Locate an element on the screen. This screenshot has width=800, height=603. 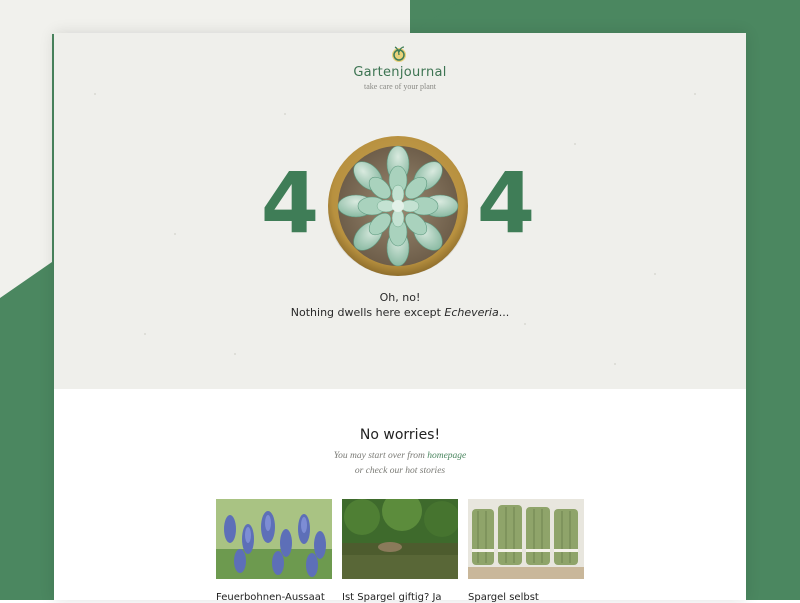
error-digit-right: 4 is located at coordinates (506, 203).